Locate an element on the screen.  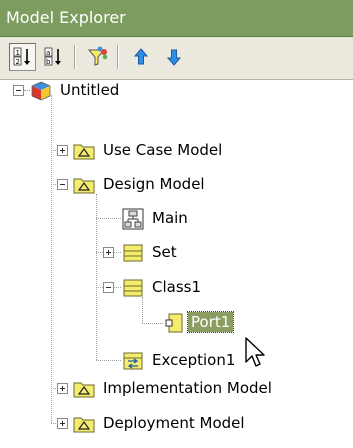
move-down-button is located at coordinates (173, 57).